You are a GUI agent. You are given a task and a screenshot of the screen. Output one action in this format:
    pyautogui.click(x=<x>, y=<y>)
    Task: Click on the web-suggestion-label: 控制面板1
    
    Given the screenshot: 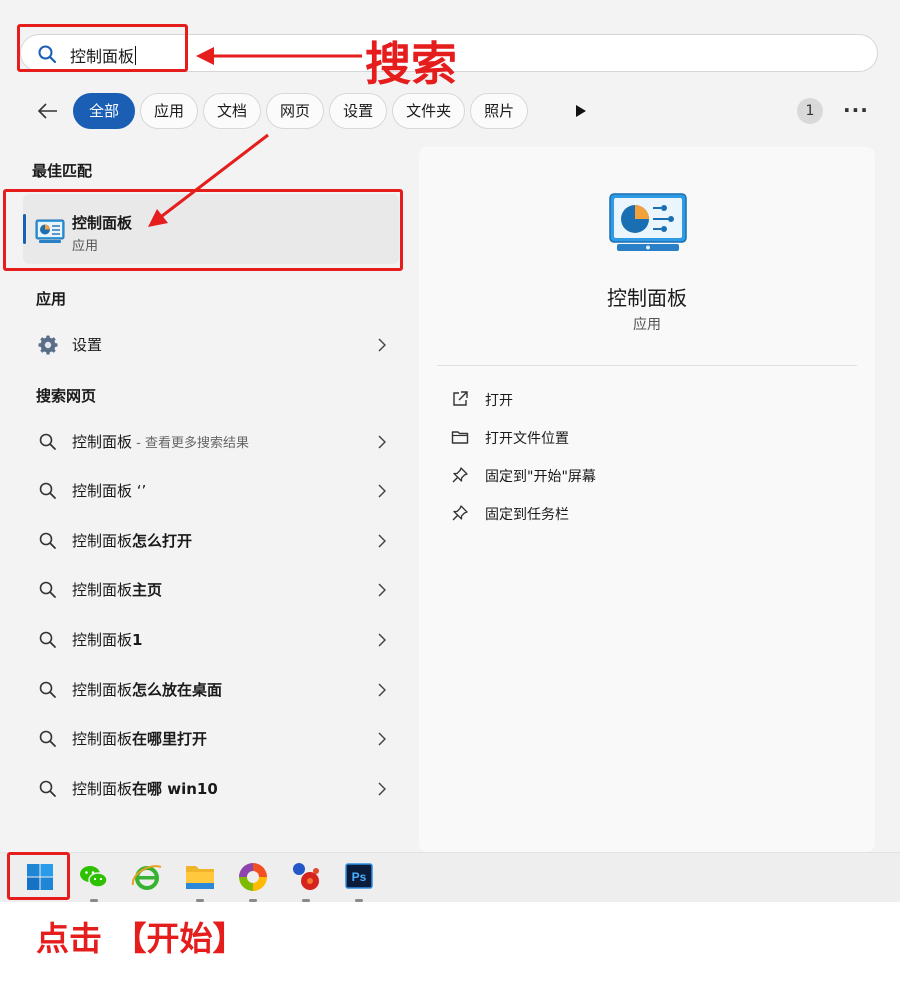 What is the action you would take?
    pyautogui.click(x=107, y=640)
    